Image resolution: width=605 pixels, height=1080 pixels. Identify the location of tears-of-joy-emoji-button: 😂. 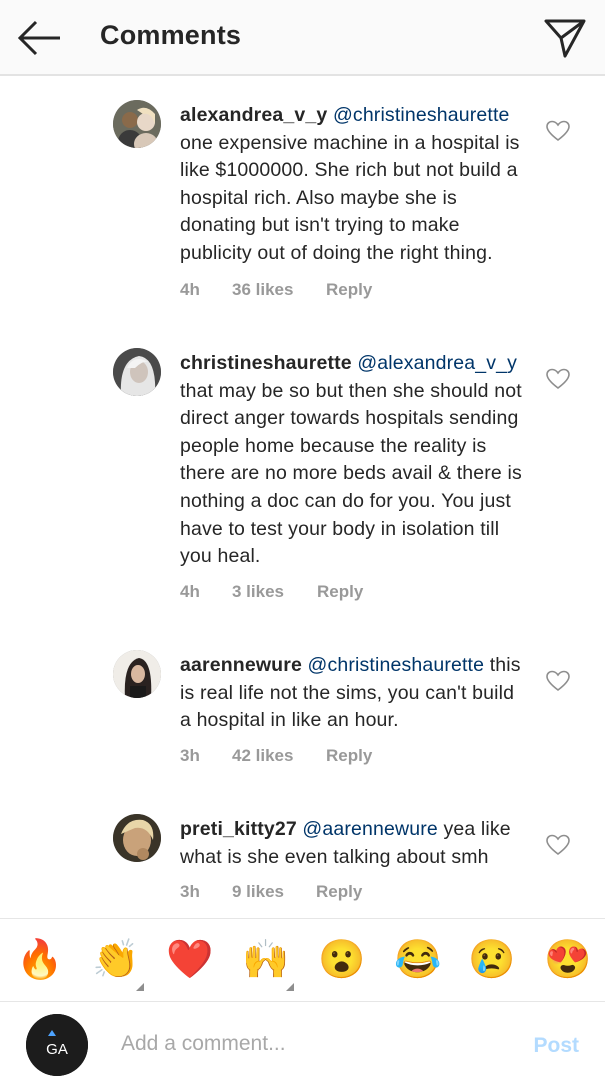
(417, 960).